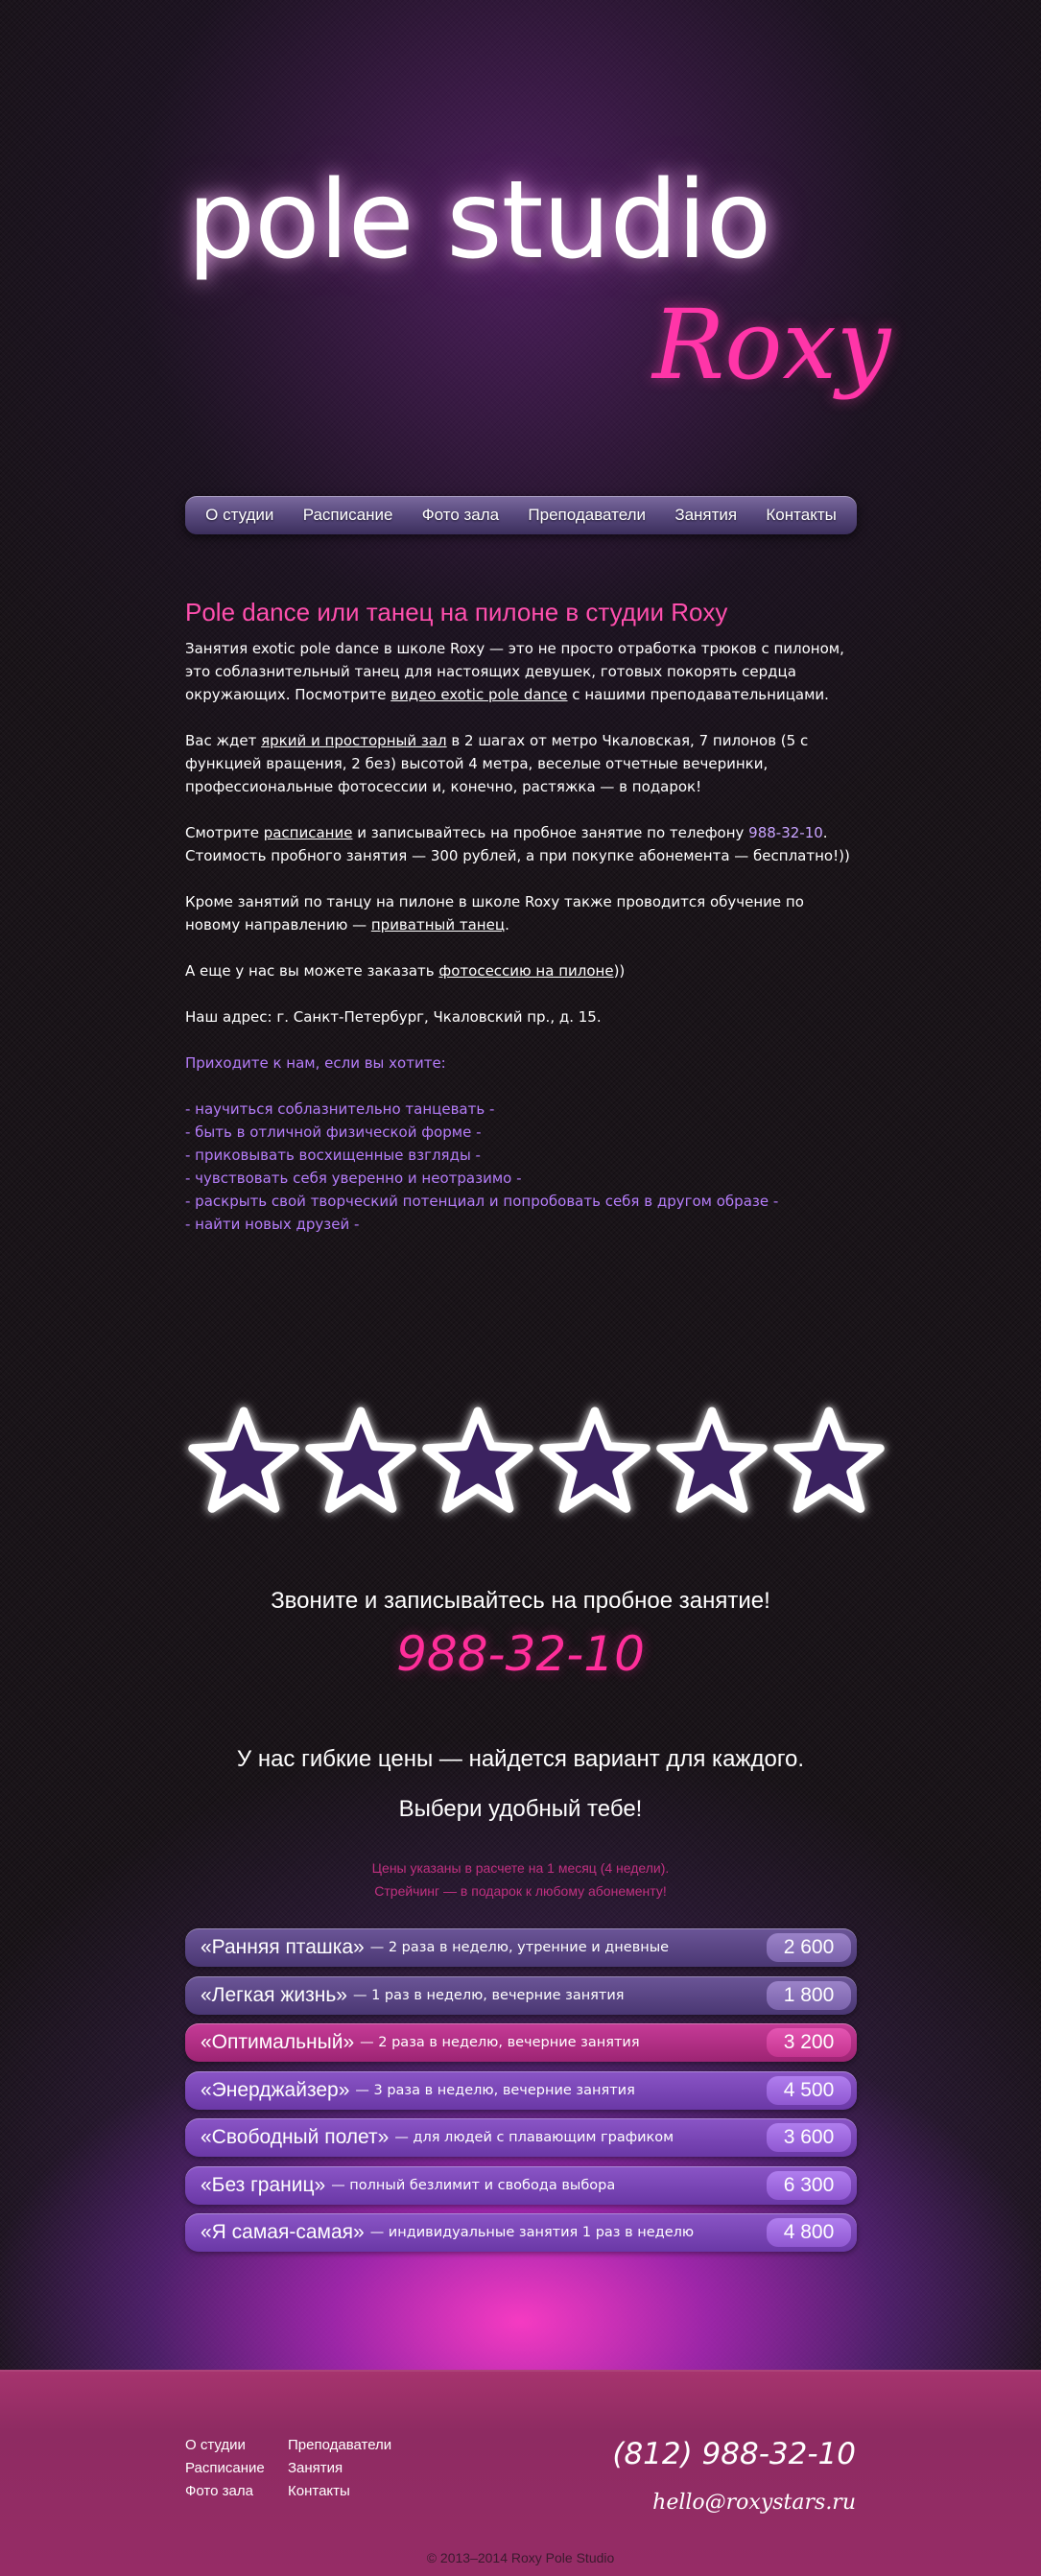 The height and width of the screenshot is (2576, 1041). Describe the element at coordinates (272, 1225) in the screenshot. I see `list-item: - найти новых друзей -` at that location.